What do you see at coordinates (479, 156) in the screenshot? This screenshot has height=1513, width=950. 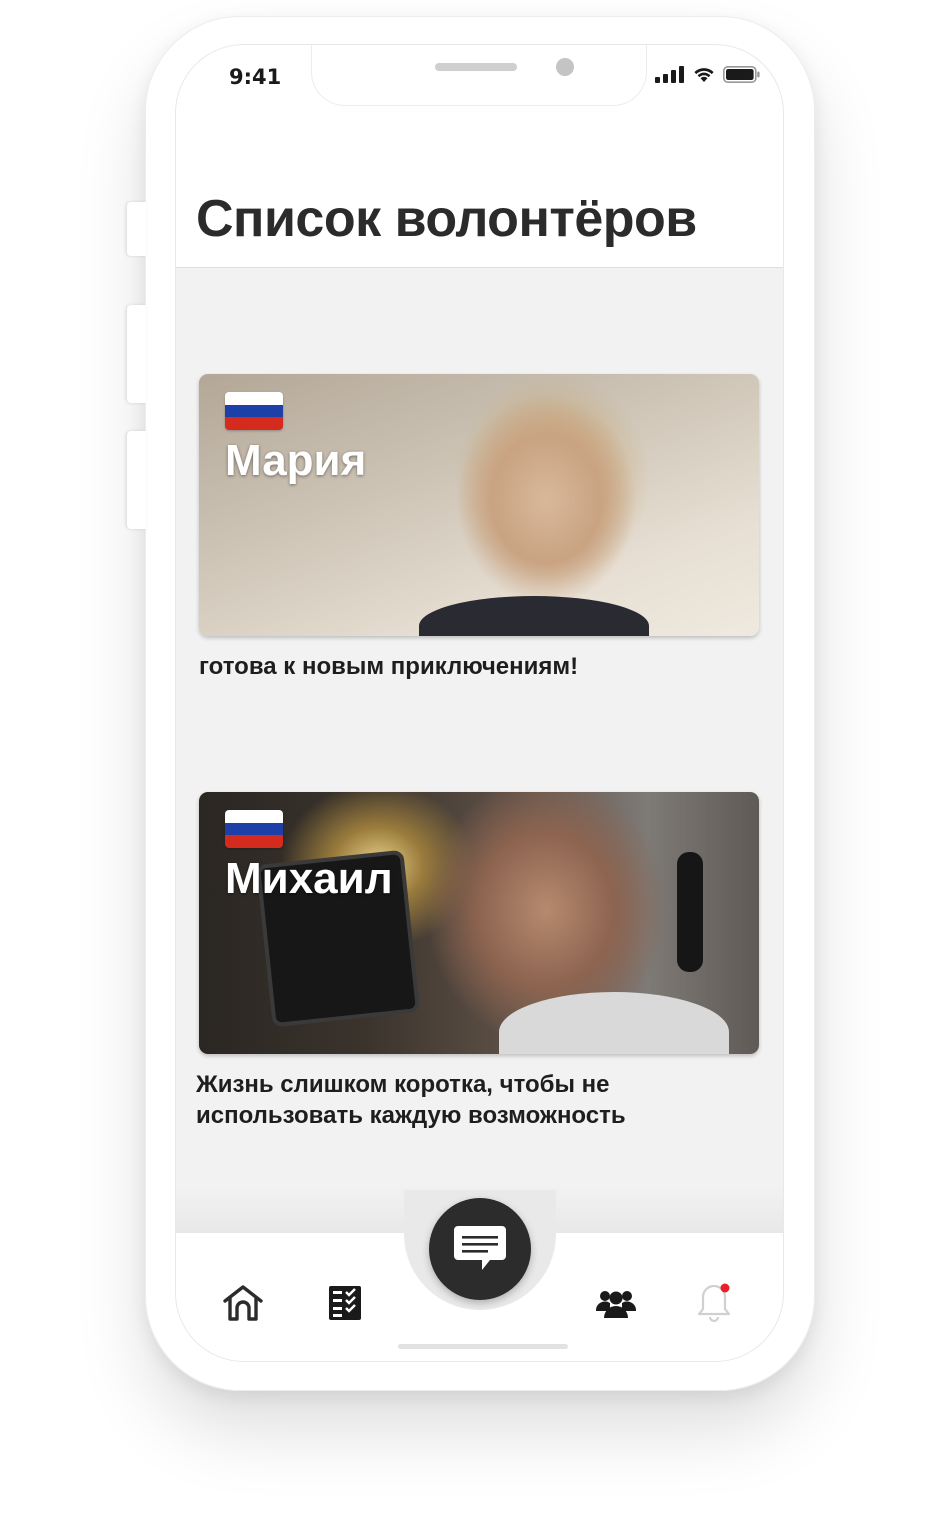 I see `header: 9:41 Список волонтёров` at bounding box center [479, 156].